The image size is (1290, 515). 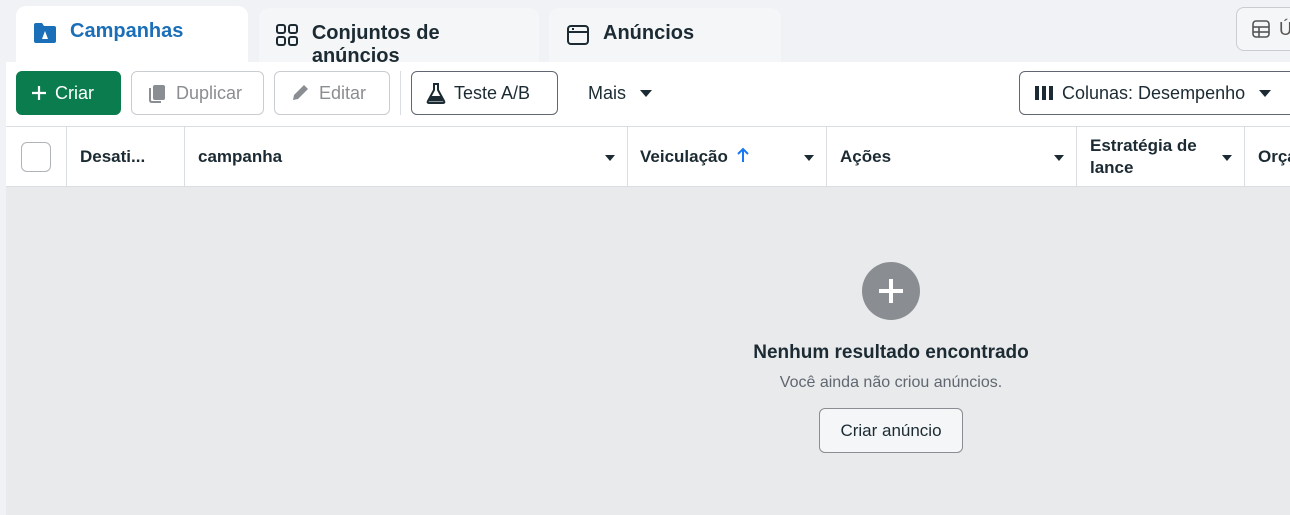 I want to click on columns-button: Colunas: Desempenho, so click(x=1154, y=93).